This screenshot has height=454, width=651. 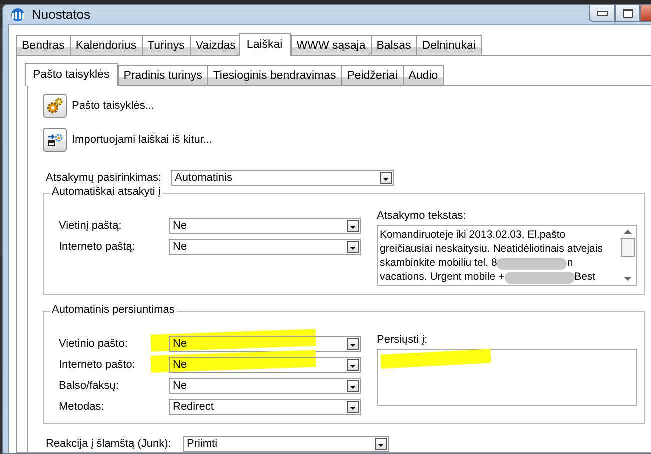 What do you see at coordinates (265, 407) in the screenshot?
I see `dropdown: Redirect` at bounding box center [265, 407].